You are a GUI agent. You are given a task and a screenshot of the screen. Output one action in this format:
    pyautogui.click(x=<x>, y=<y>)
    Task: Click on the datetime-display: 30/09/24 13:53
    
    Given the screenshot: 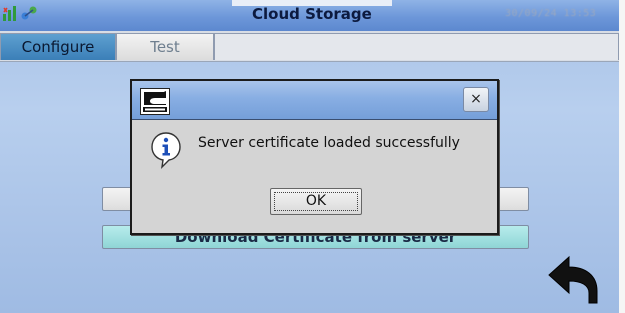 What is the action you would take?
    pyautogui.click(x=551, y=13)
    